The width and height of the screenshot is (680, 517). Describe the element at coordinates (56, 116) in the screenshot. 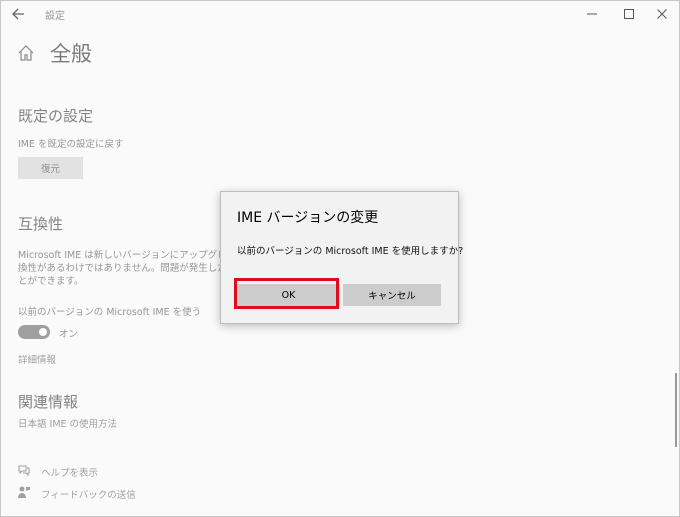

I see `default-settings-heading: 既定の設定` at that location.